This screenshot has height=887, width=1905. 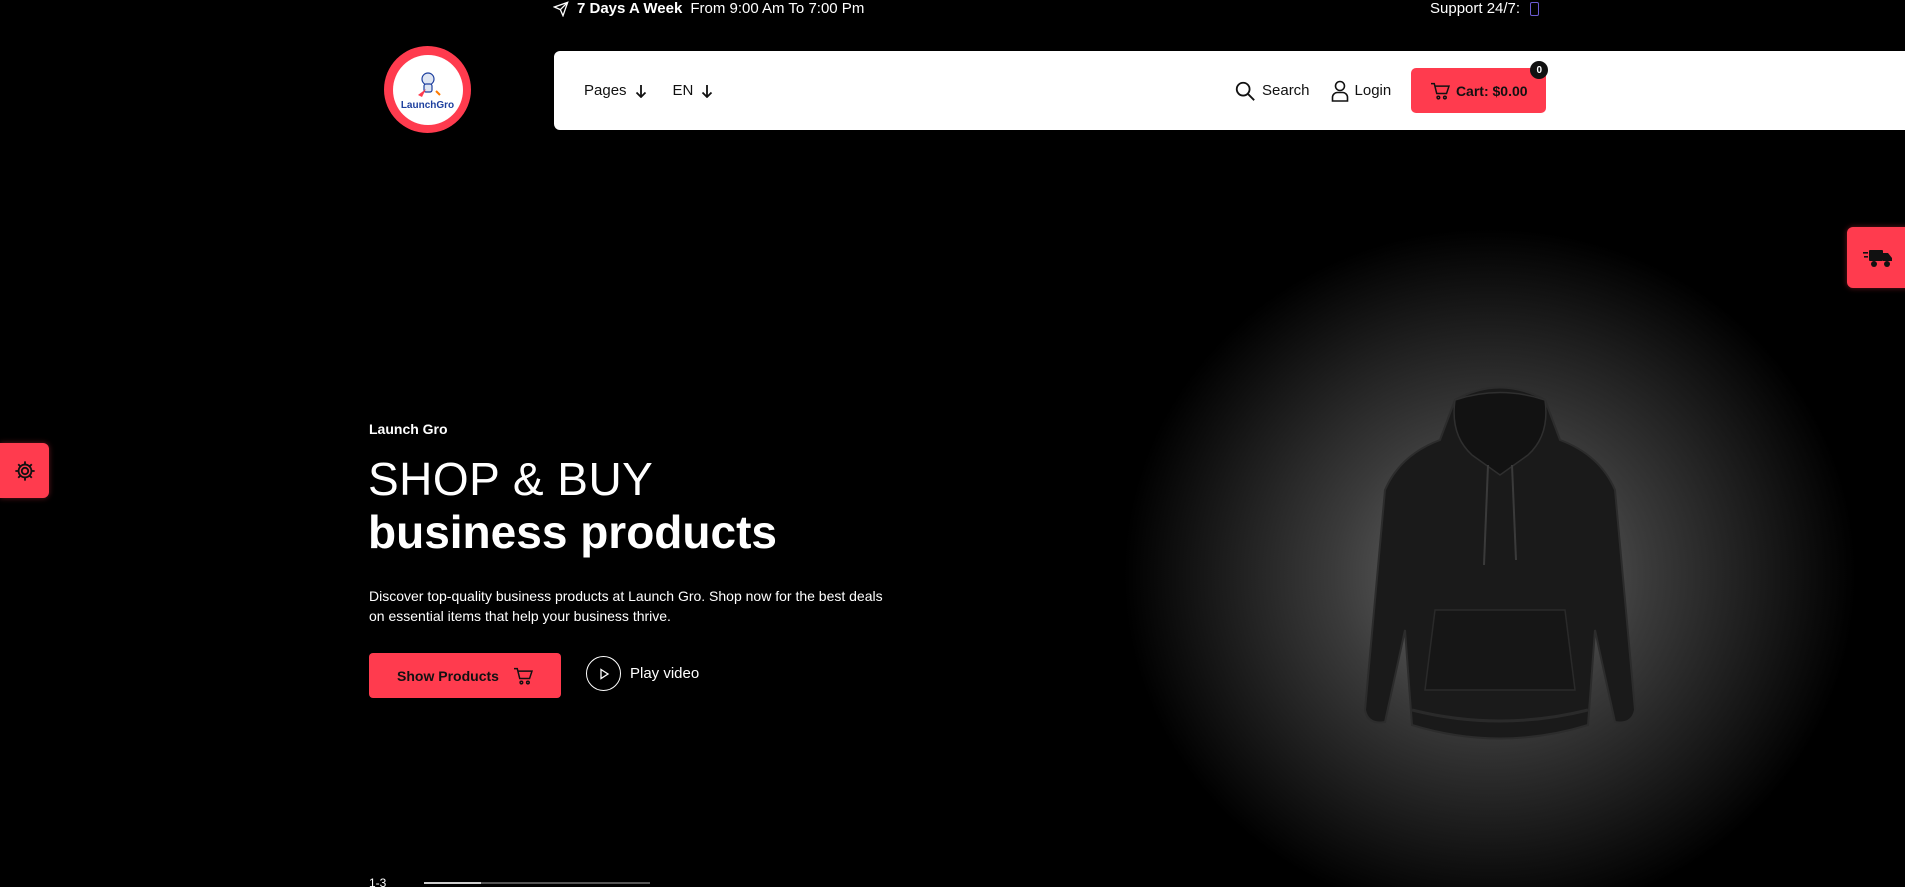 What do you see at coordinates (1475, 8) in the screenshot?
I see `support-text: Support 24/7:` at bounding box center [1475, 8].